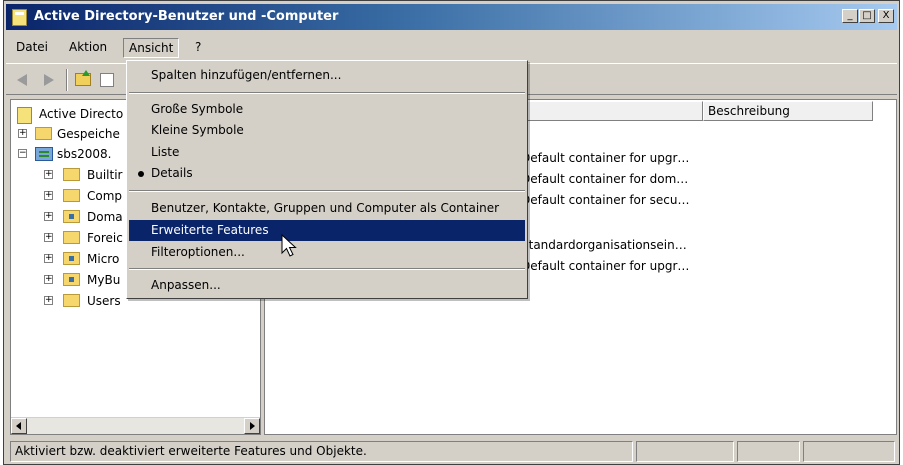 Image resolution: width=903 pixels, height=465 pixels. Describe the element at coordinates (81, 114) in the screenshot. I see `tree-item-label: Active Directo` at that location.